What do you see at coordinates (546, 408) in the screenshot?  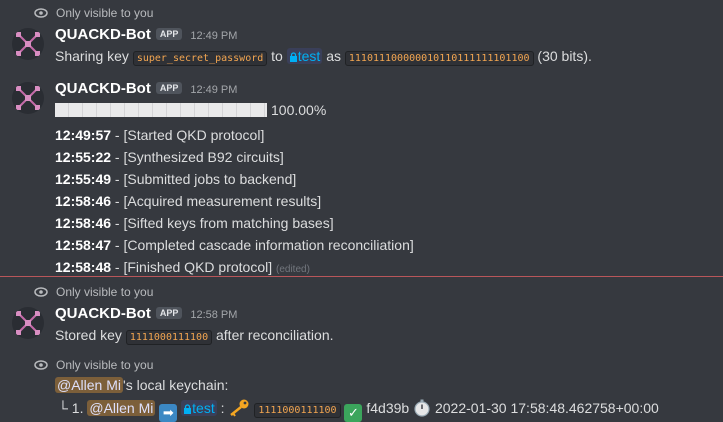 I see `key-timestamp: 2022-01-30 17:58:48.462758+00:00` at bounding box center [546, 408].